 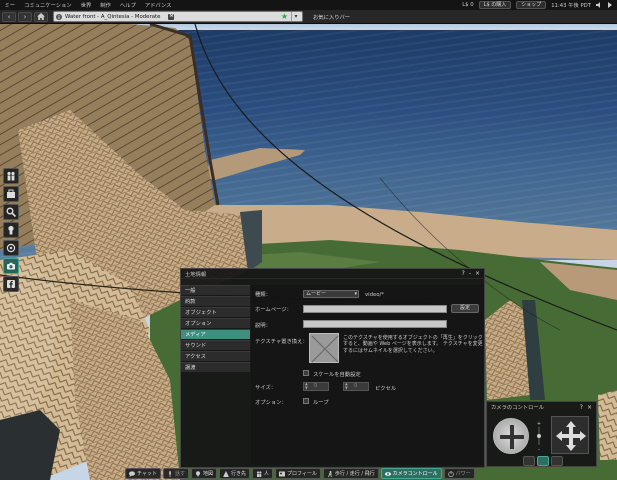 I want to click on move-label: 歩行 / 走行 / 飛行, so click(x=354, y=474).